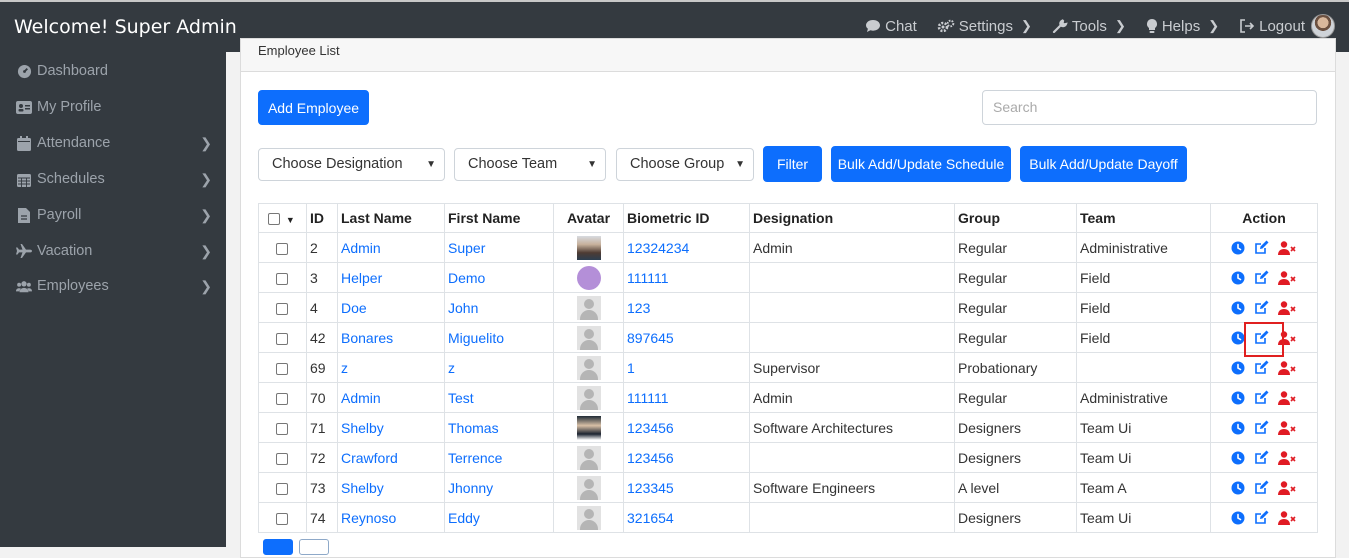 This screenshot has width=1349, height=558. What do you see at coordinates (686, 367) in the screenshot?
I see `cell-biometric-id: 1` at bounding box center [686, 367].